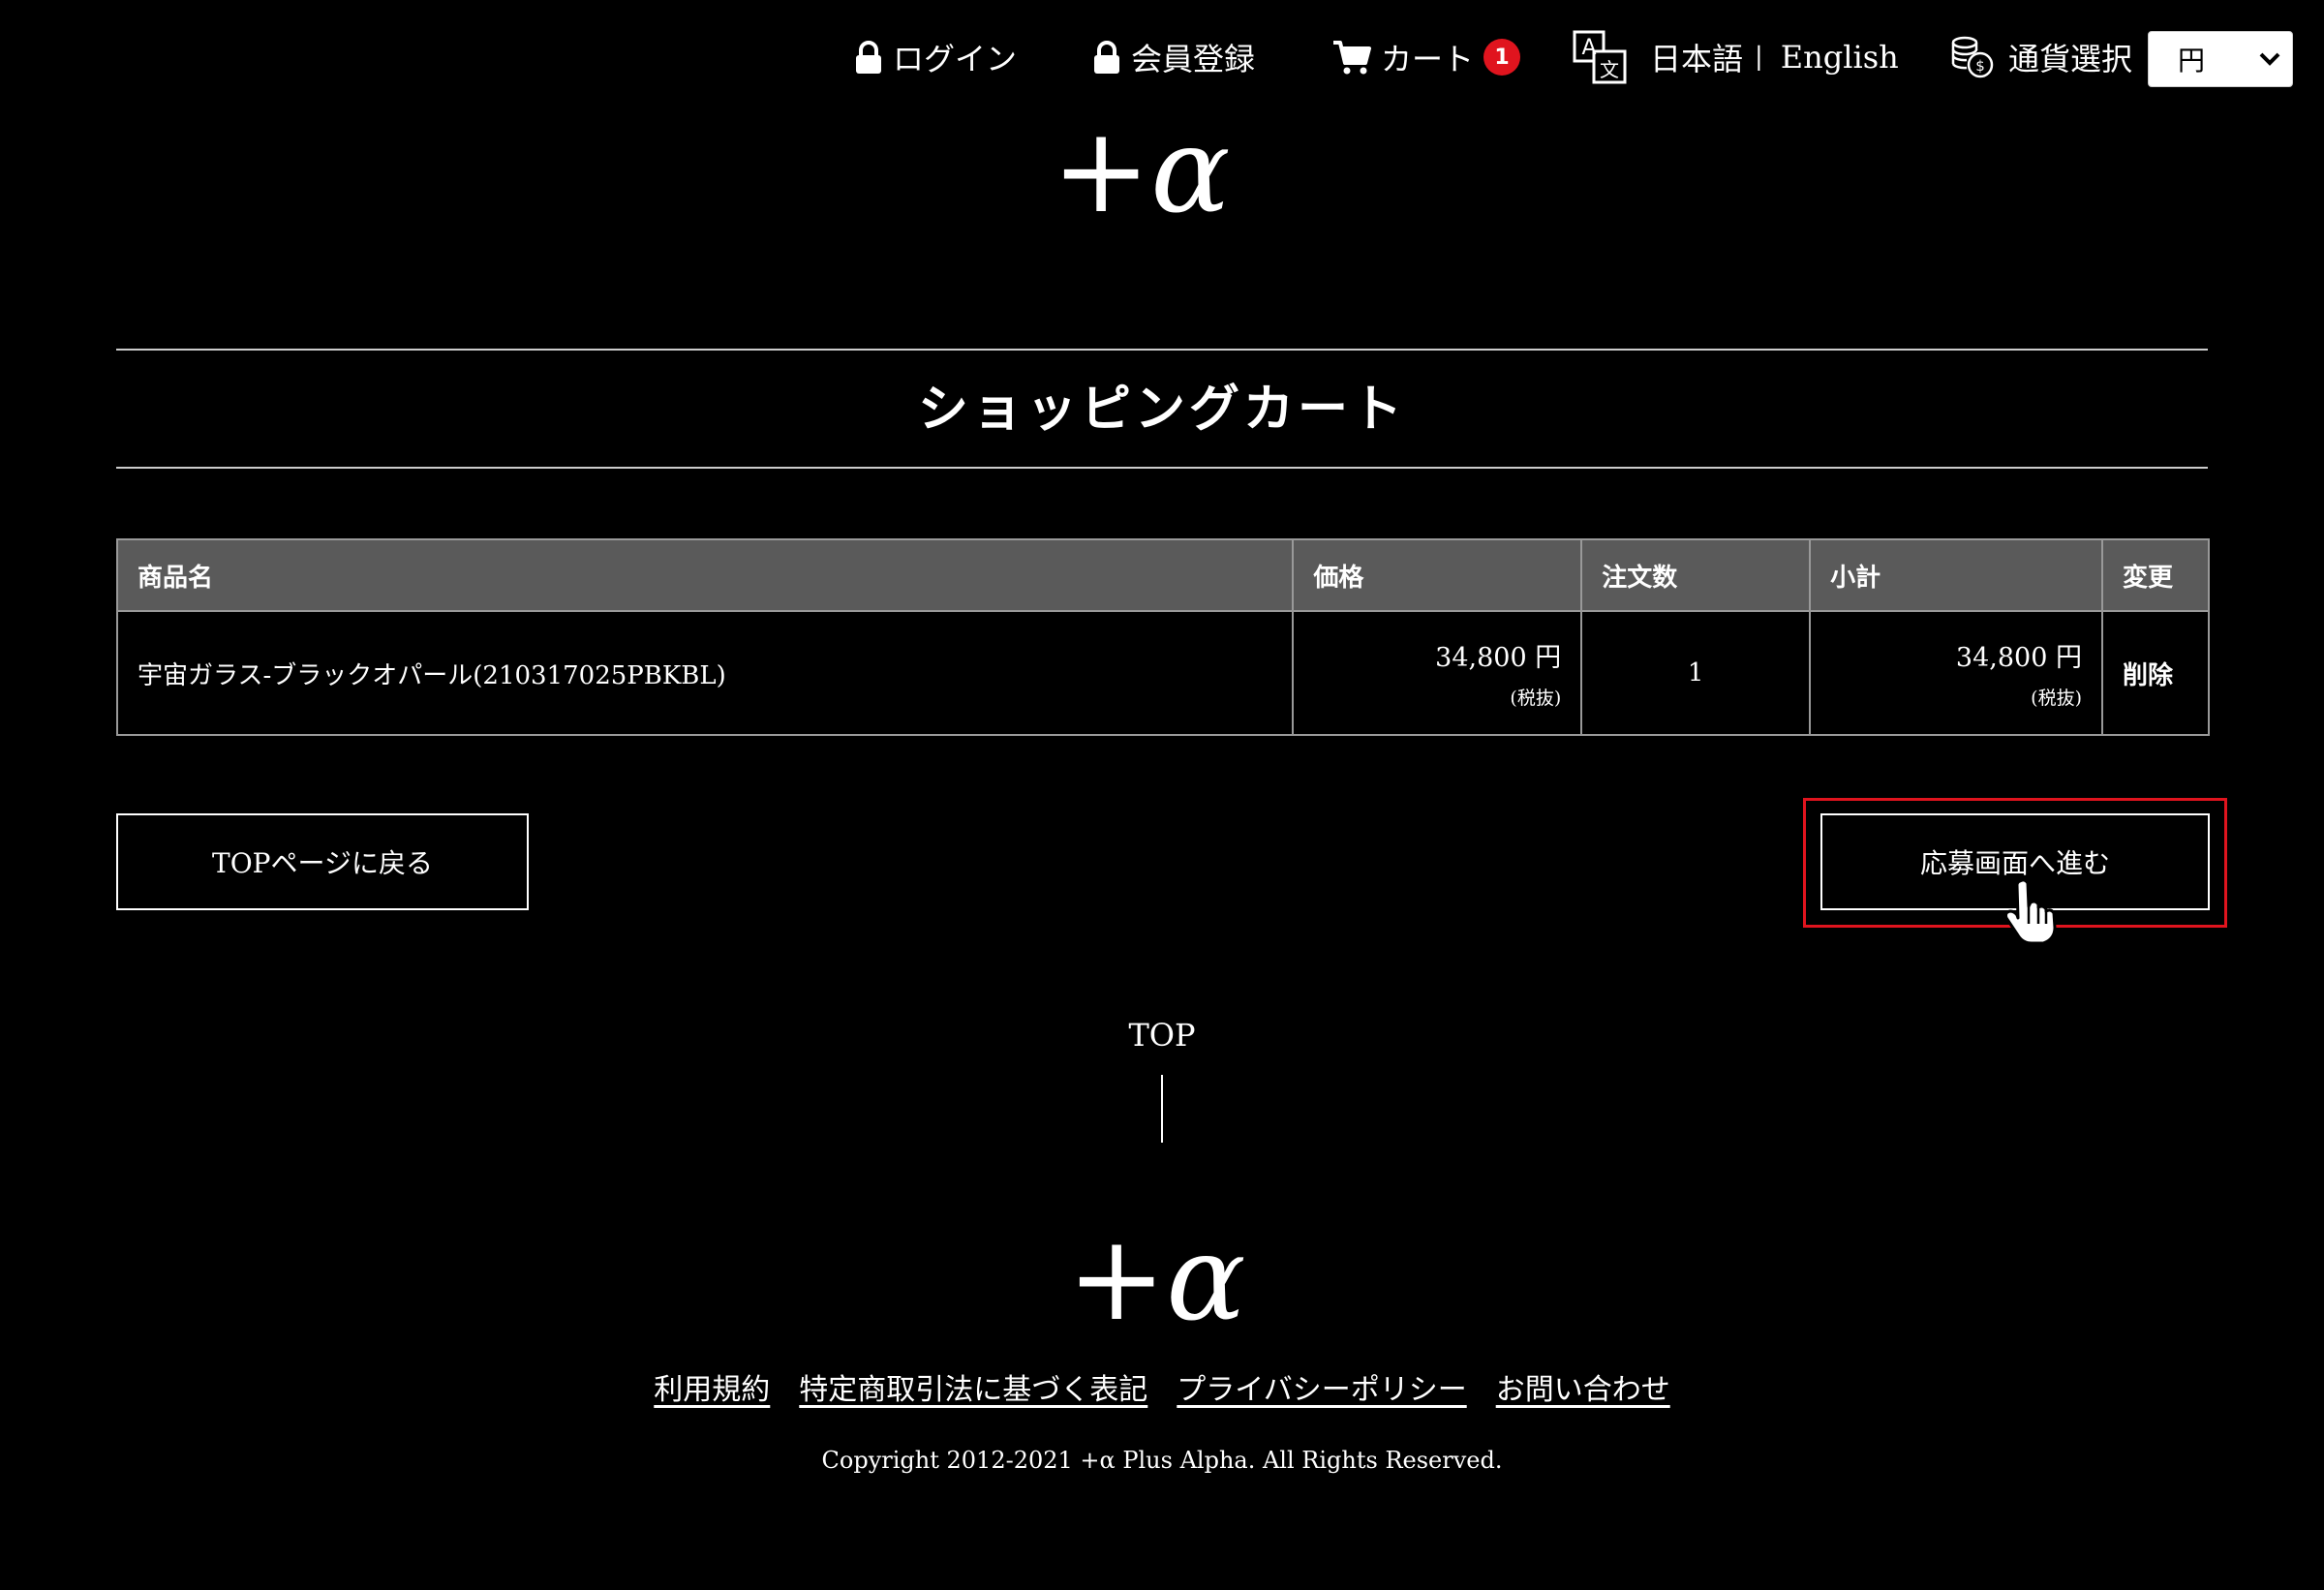 This screenshot has height=1590, width=2324. Describe the element at coordinates (2156, 575) in the screenshot. I see `column-header-change: 変更` at that location.